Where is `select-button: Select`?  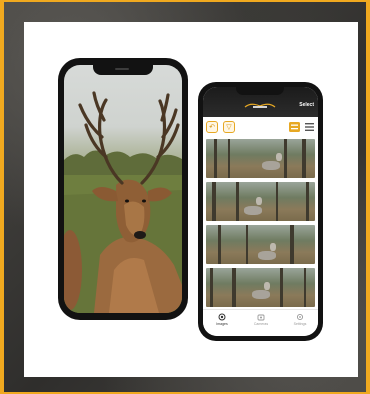 select-button: Select is located at coordinates (306, 105).